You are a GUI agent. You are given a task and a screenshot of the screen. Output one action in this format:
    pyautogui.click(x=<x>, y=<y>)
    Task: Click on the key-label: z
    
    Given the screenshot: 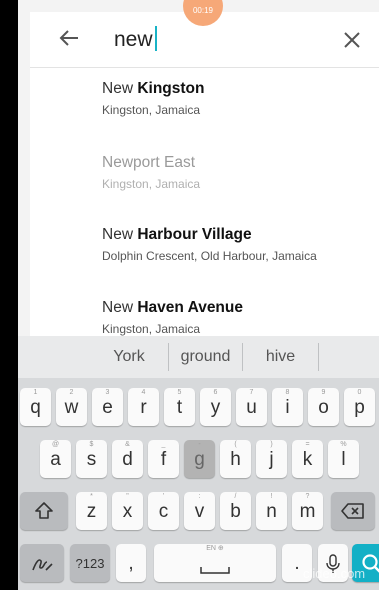 What is the action you would take?
    pyautogui.click(x=91, y=511)
    